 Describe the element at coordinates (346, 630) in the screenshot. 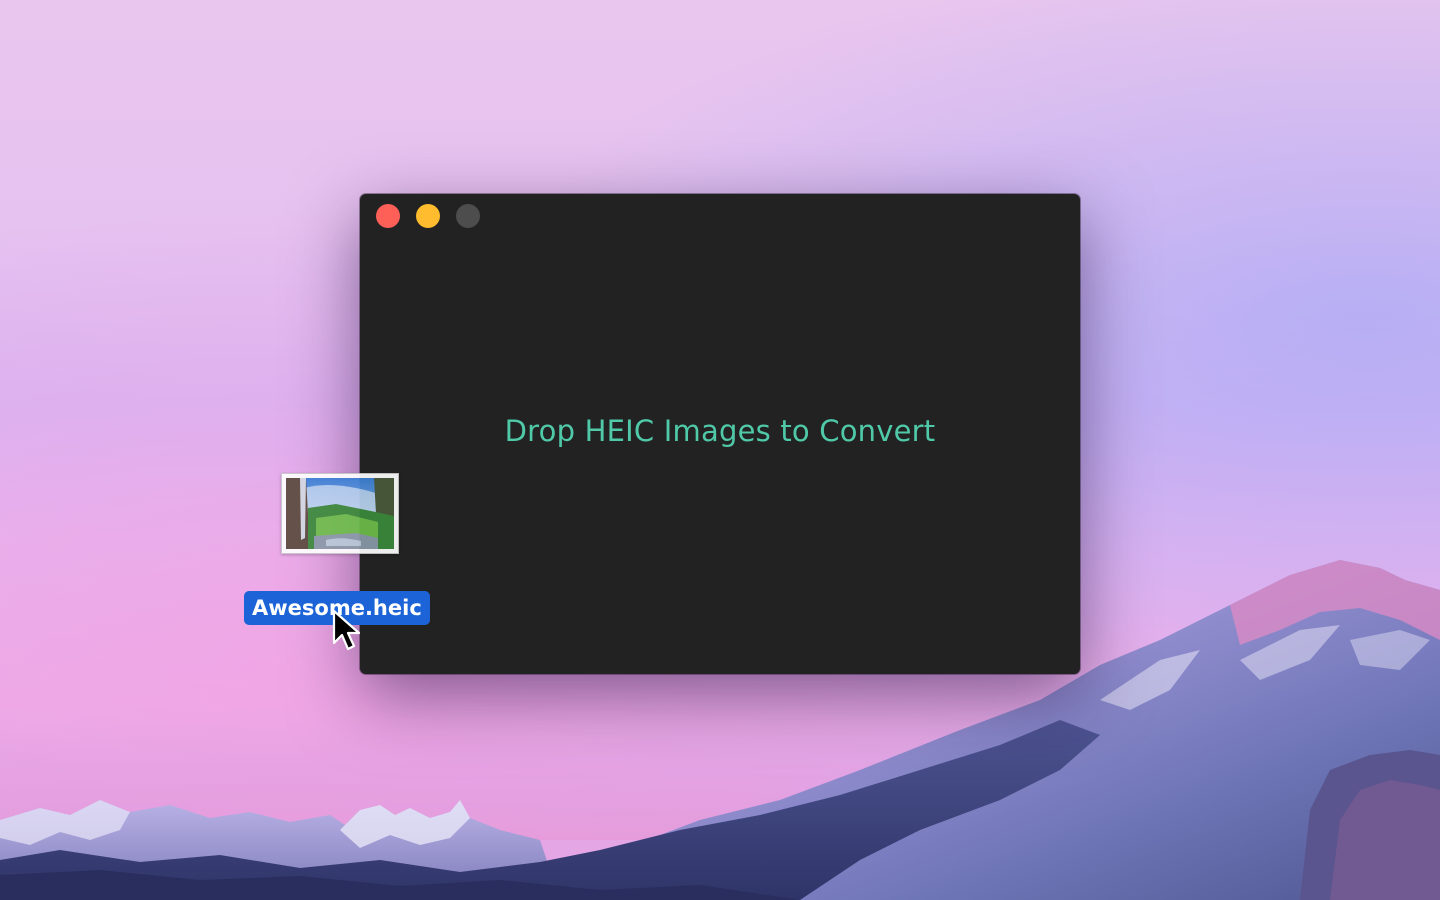

I see `arrow-pointer-icon` at that location.